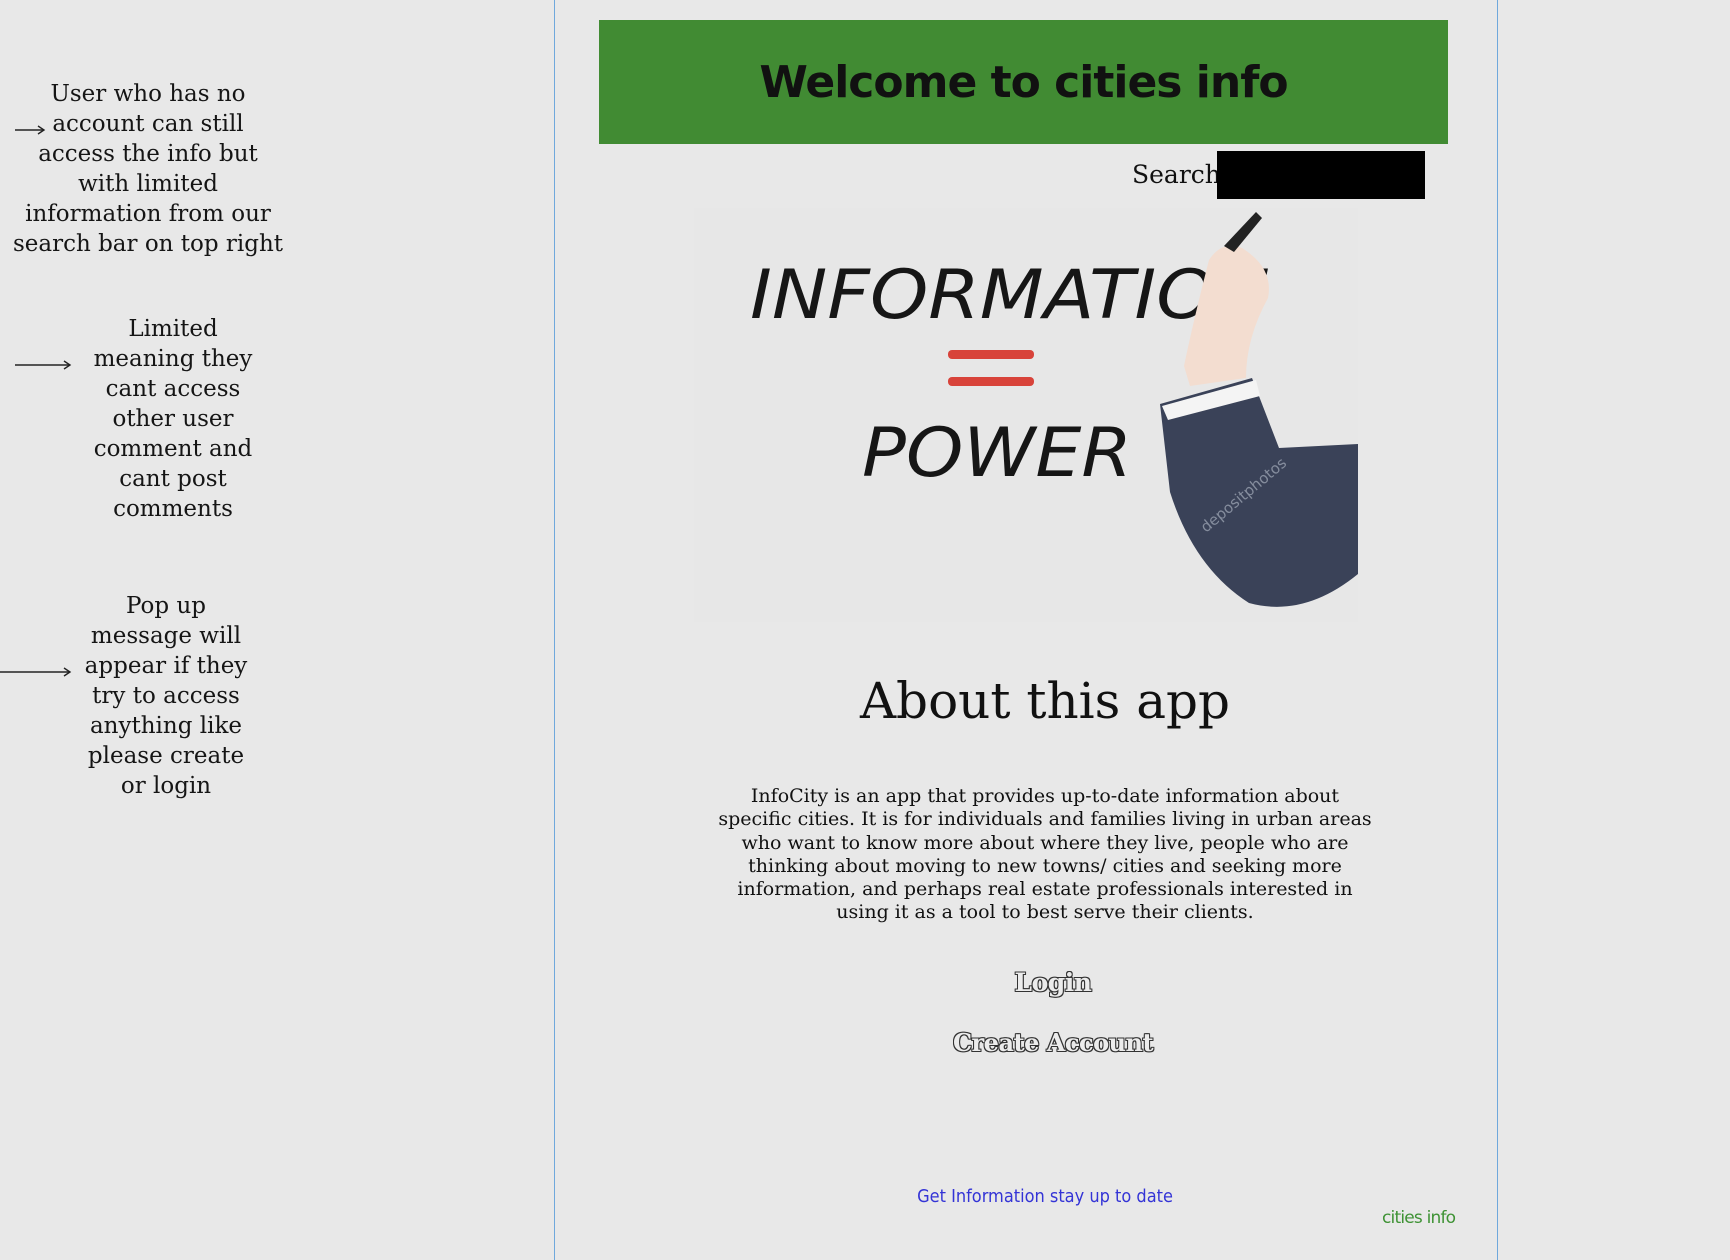  What do you see at coordinates (1010, 295) in the screenshot?
I see `hero-line-information: INFORMATION` at bounding box center [1010, 295].